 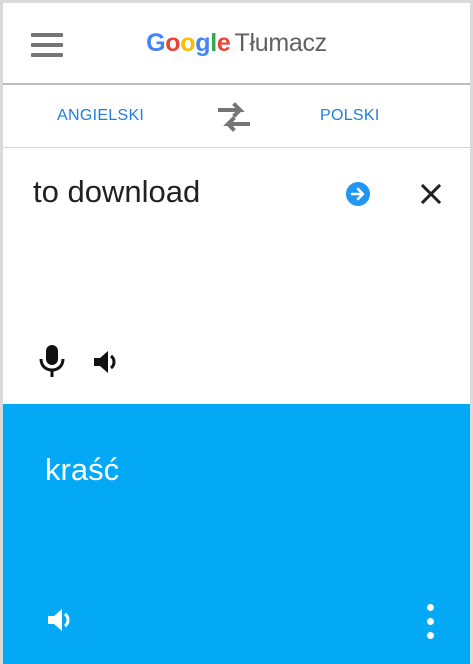 I want to click on app-bar: Google Tłumacz, so click(x=236, y=44).